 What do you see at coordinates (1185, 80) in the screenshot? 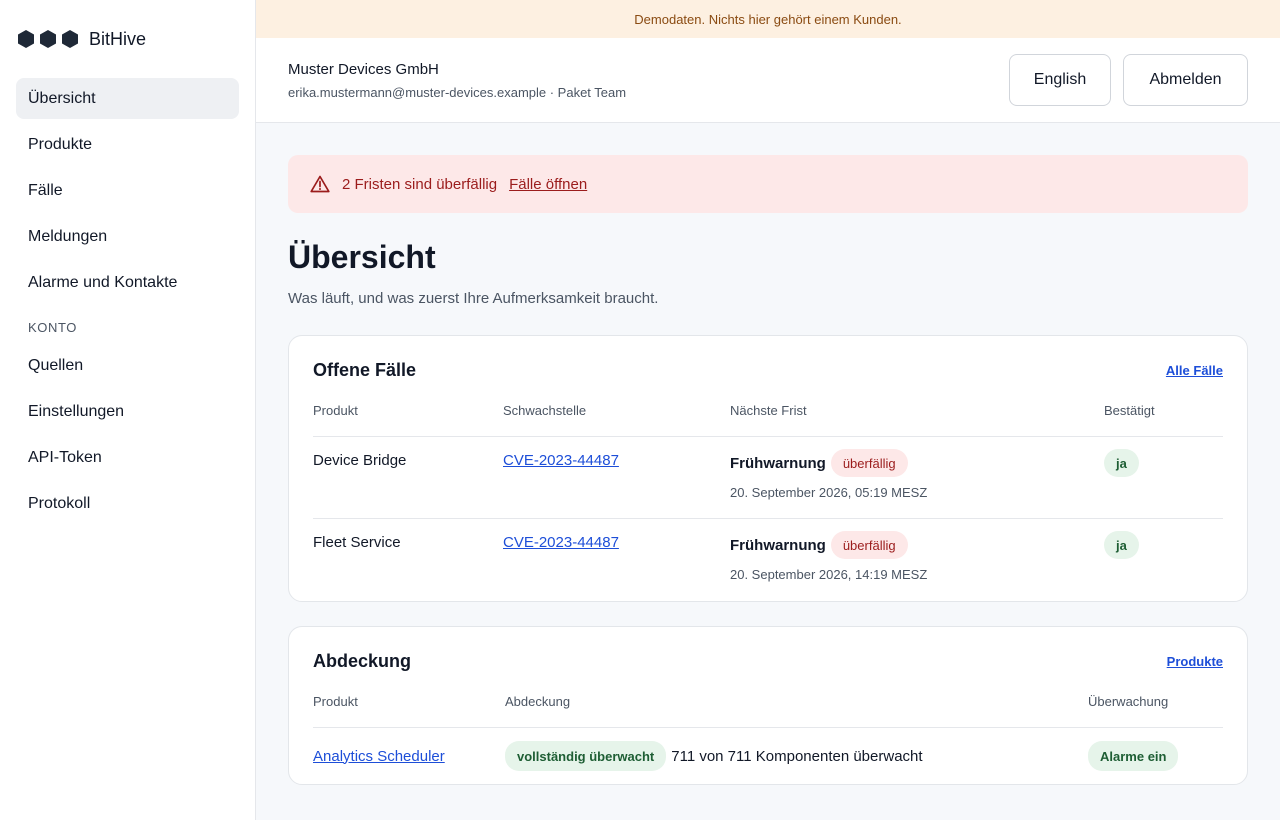
I see `logout-button: Abmelden` at bounding box center [1185, 80].